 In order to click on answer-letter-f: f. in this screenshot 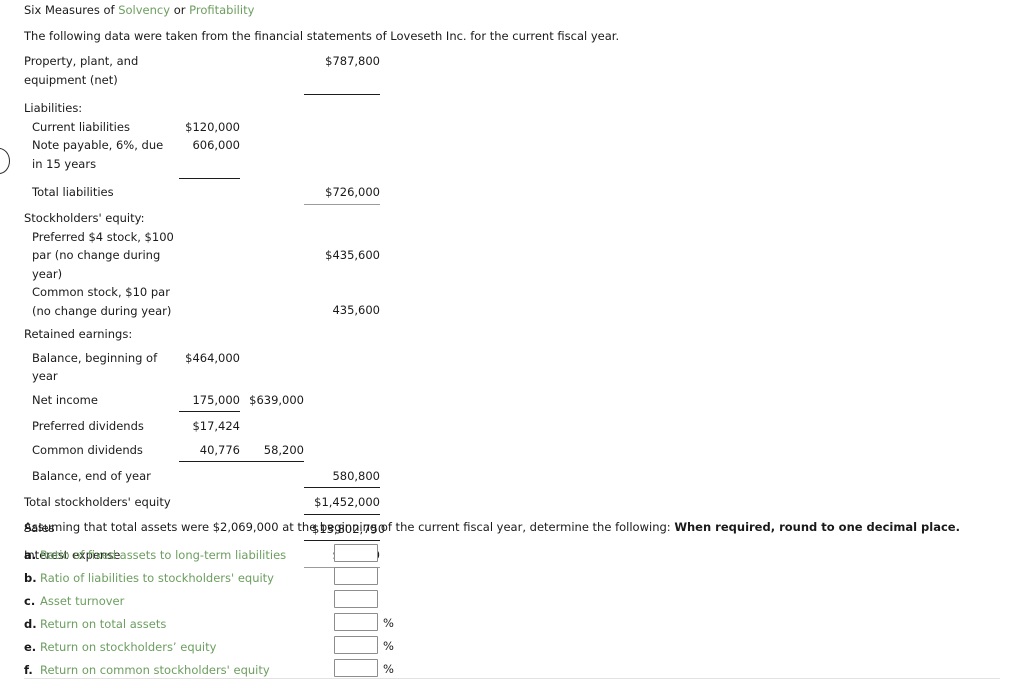, I will do `click(28, 669)`.